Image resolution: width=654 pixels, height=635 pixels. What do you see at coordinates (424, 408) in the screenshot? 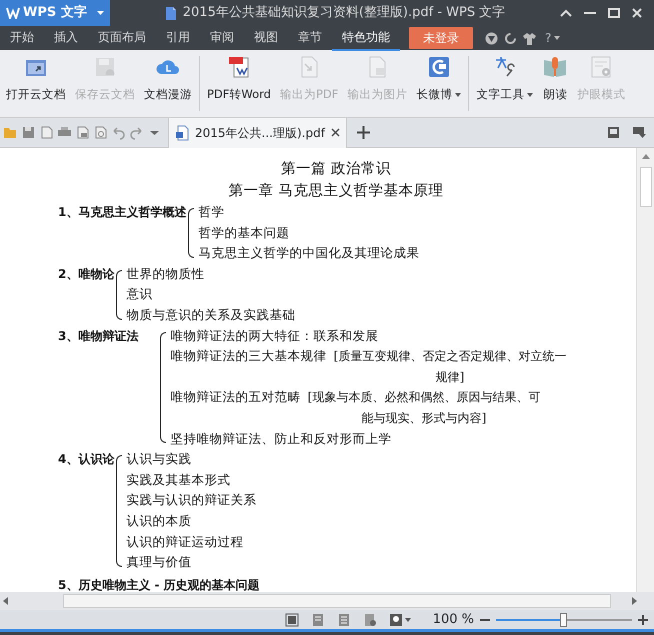
I see `item-detail: [现象与本质、必然和偶然、原因与结果、可能与现实、形式与内容]` at bounding box center [424, 408].